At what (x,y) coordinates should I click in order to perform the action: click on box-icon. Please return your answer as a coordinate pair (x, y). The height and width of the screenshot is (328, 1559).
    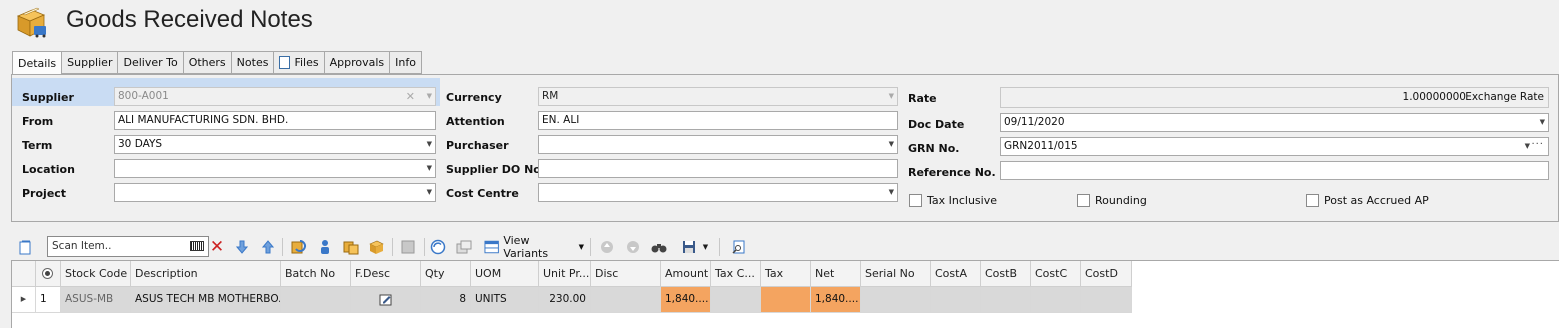
    Looking at the image, I should click on (376, 247).